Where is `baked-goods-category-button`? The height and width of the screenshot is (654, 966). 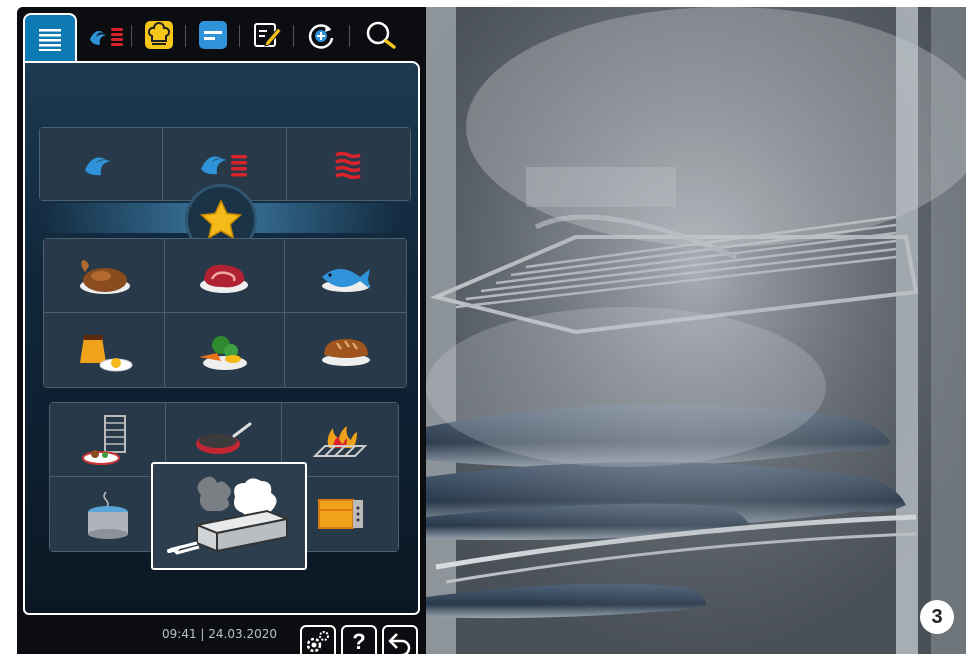
baked-goods-category-button is located at coordinates (345, 350).